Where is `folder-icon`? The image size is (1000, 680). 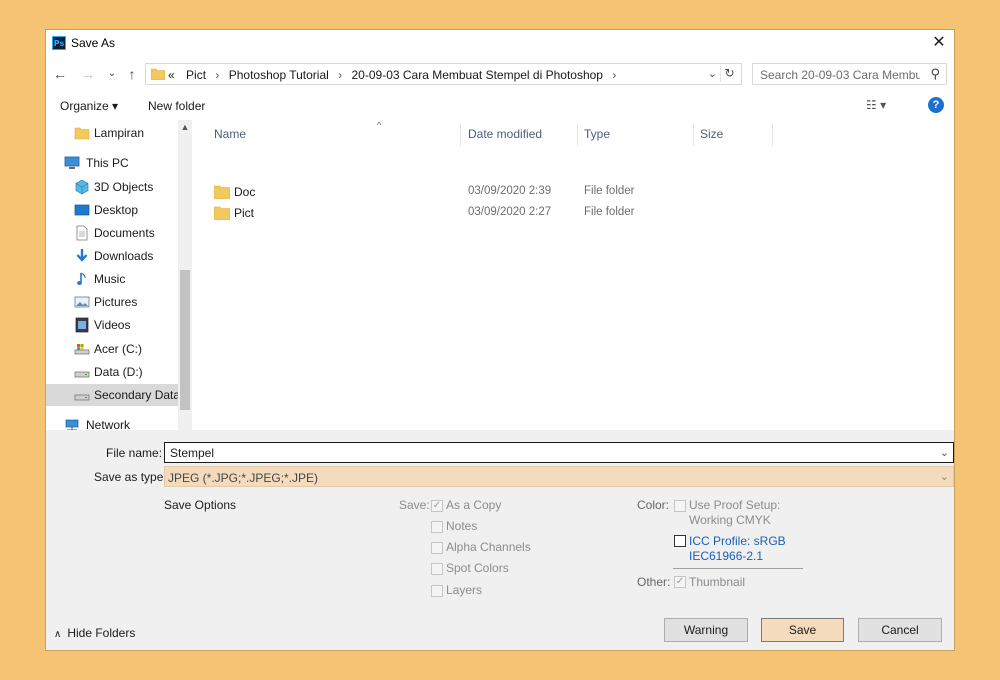
folder-icon is located at coordinates (222, 192).